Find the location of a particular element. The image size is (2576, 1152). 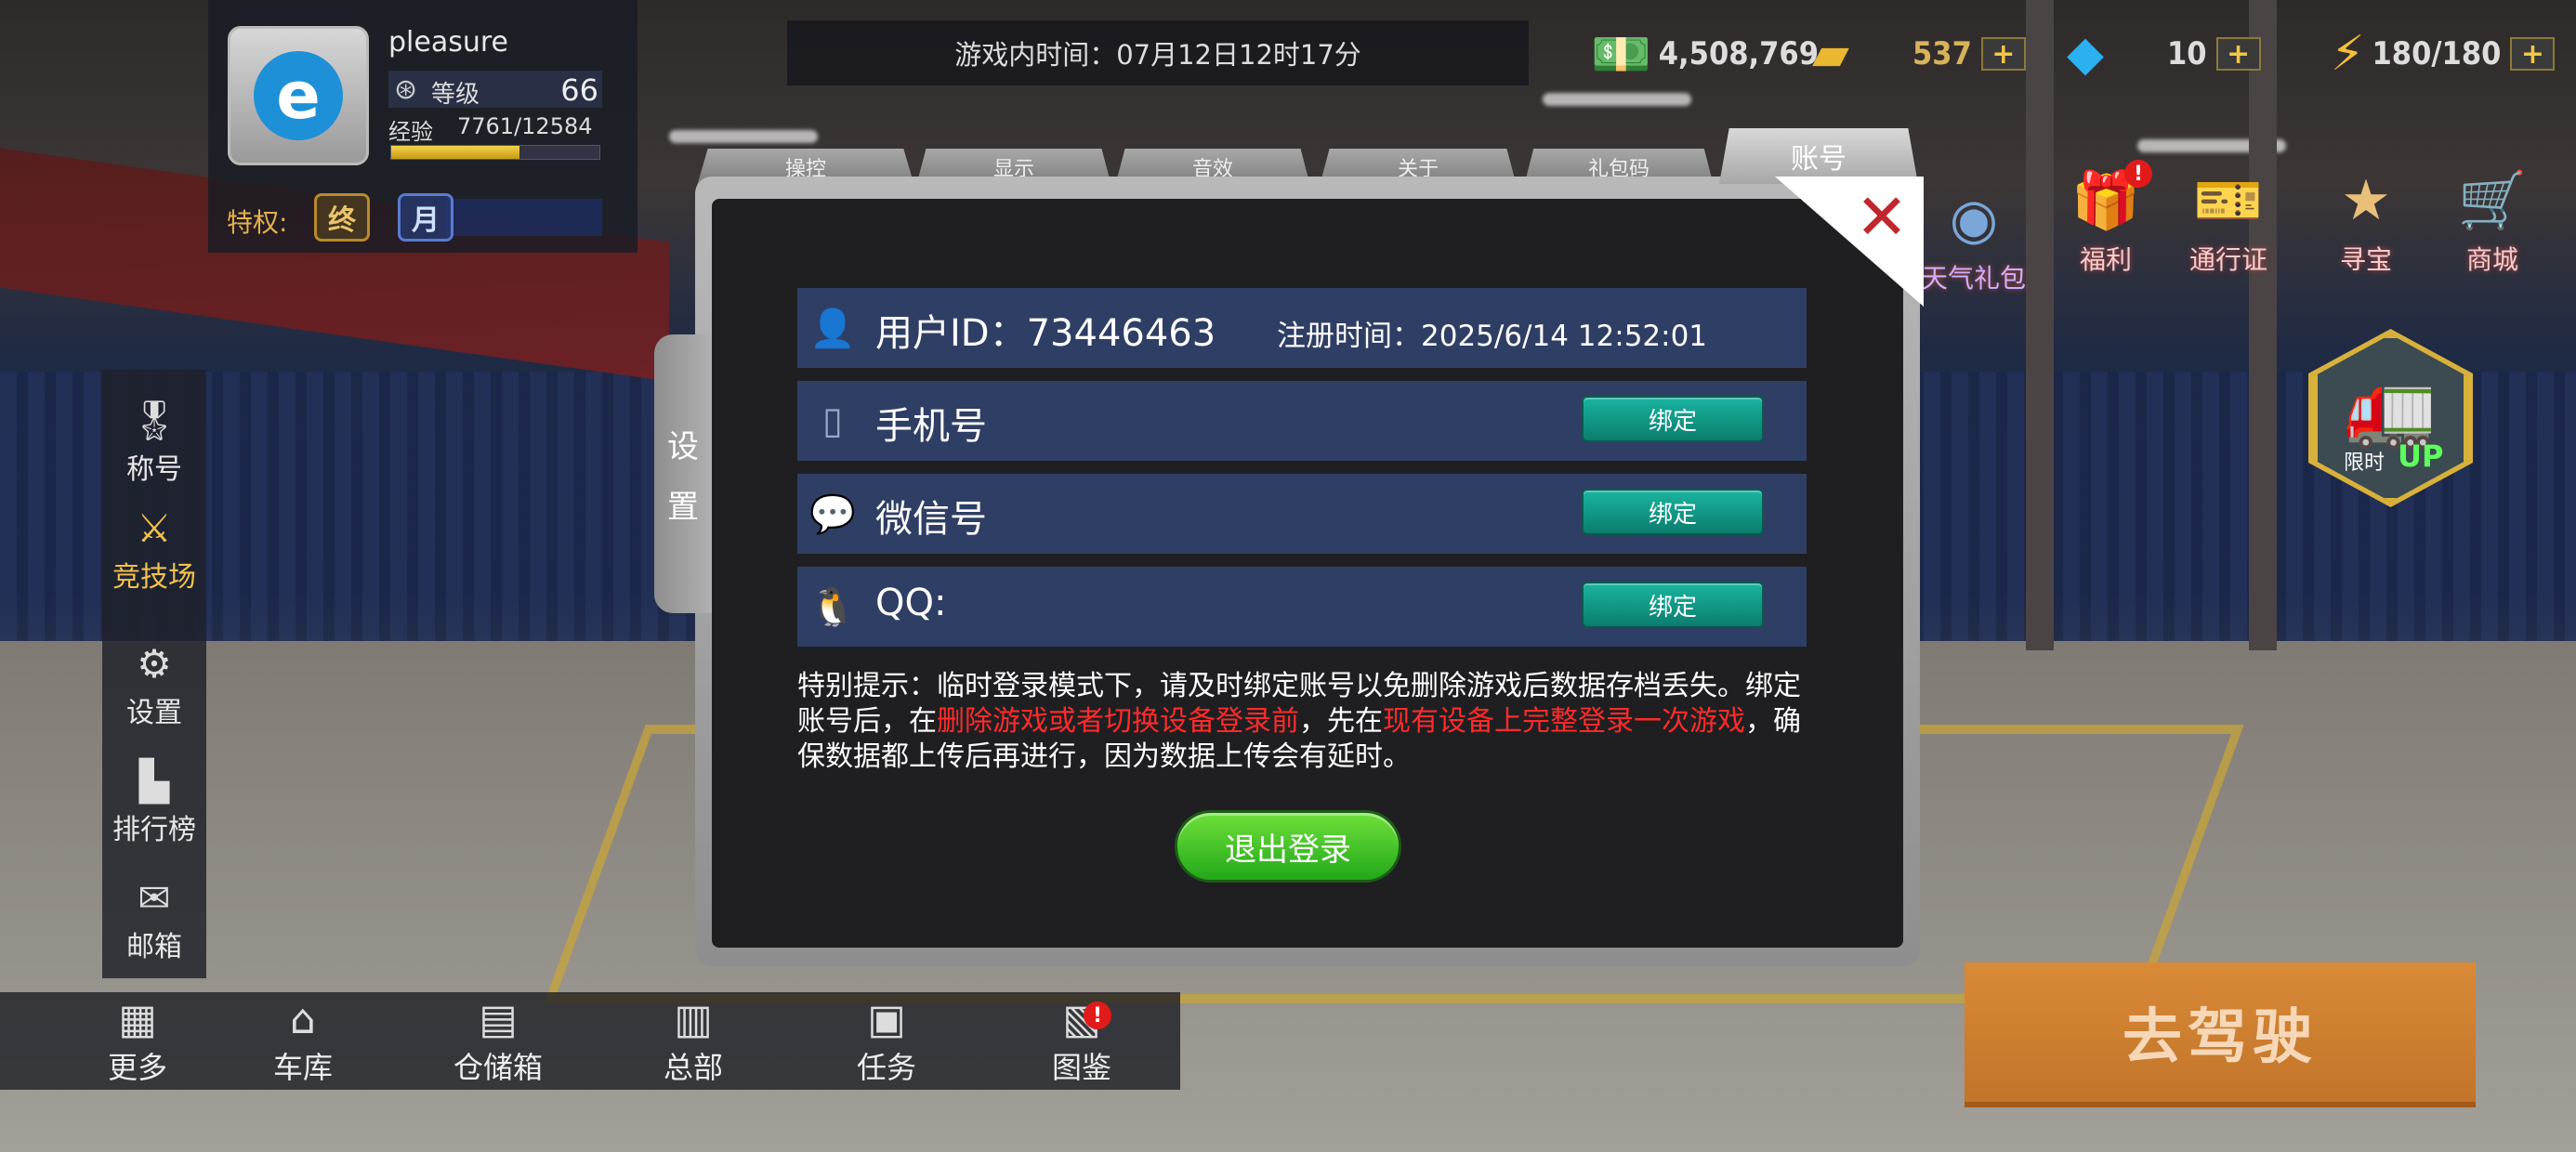

tip-warning-red: 现有设备上完整登录一次游戏 is located at coordinates (1564, 721).